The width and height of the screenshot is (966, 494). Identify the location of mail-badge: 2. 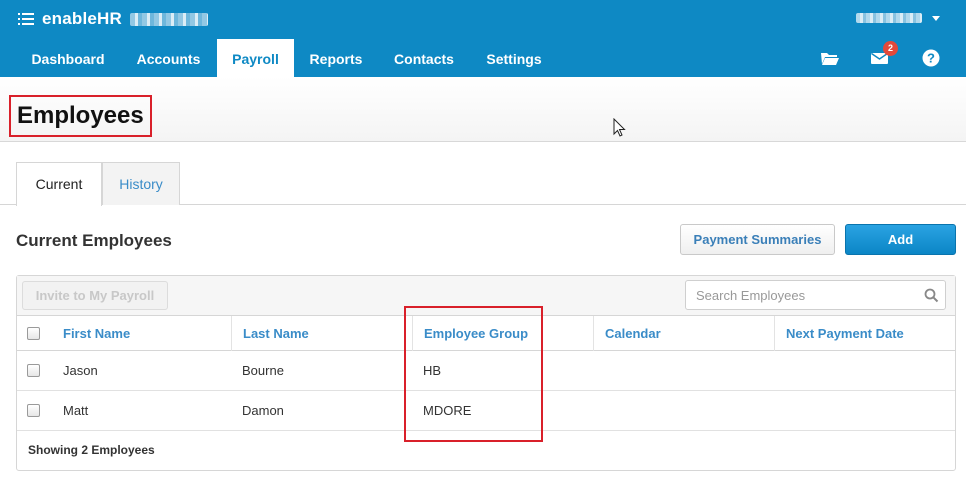
(890, 48).